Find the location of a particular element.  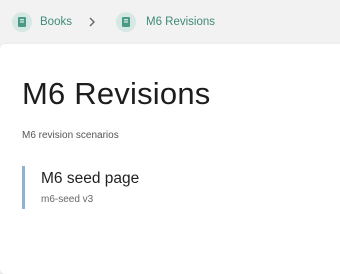

page-title: M6 Revisions is located at coordinates (116, 93).